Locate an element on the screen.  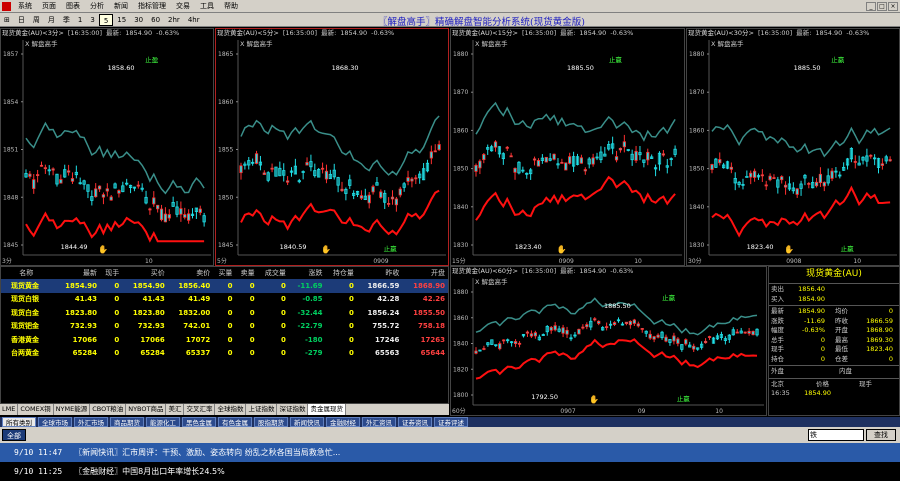
detail-cell: 仓差 is located at coordinates (841, 358).